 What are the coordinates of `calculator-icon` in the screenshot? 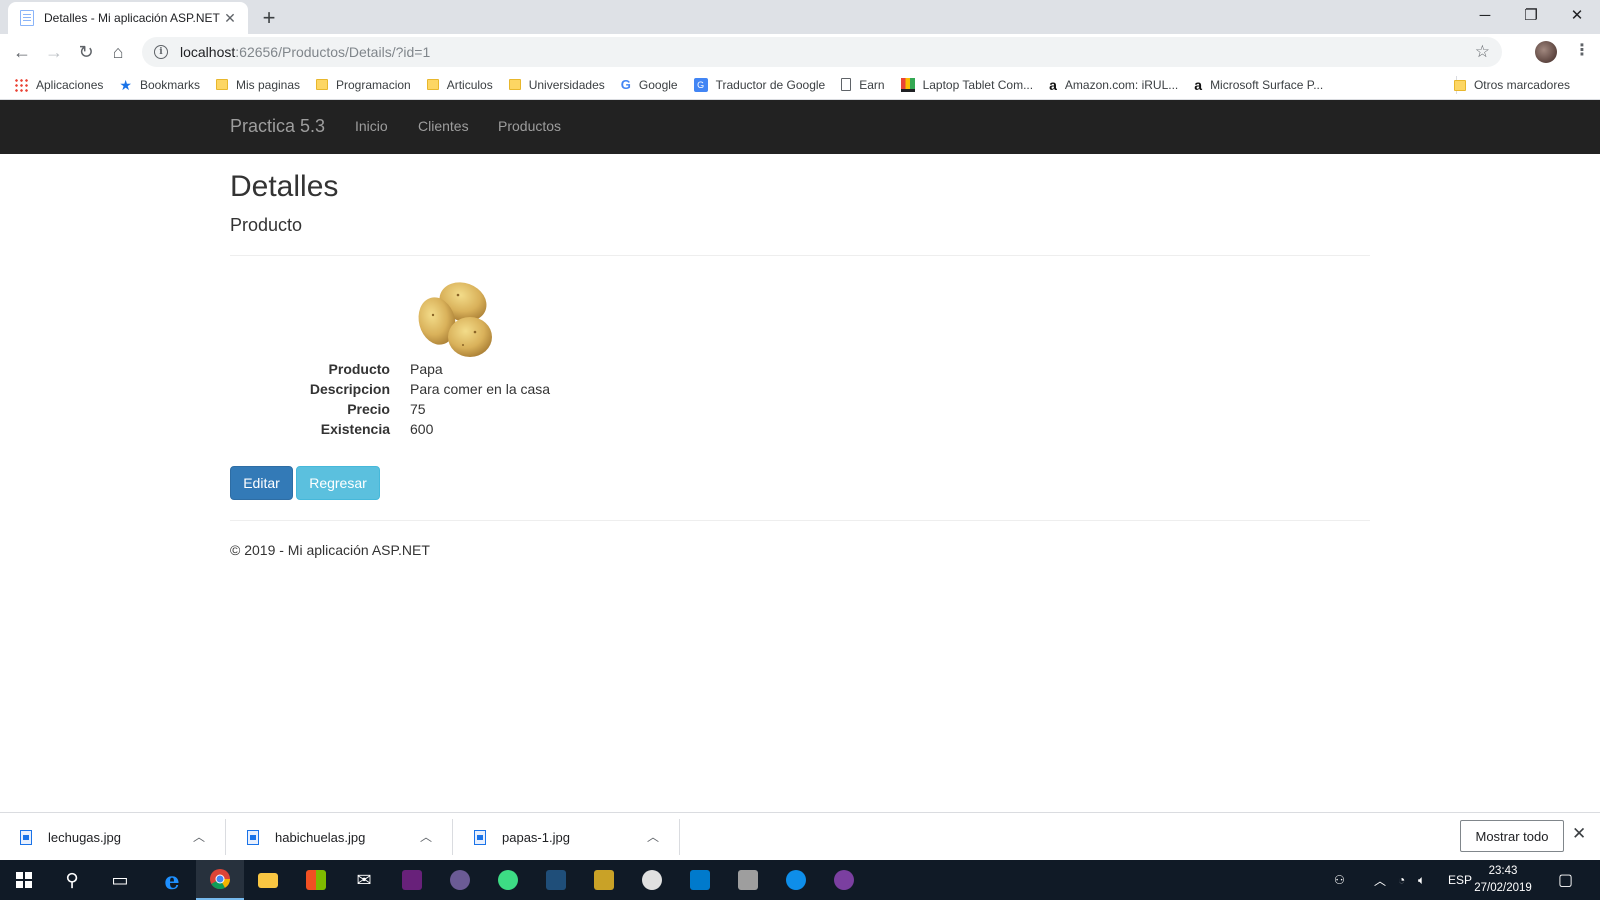 It's located at (748, 880).